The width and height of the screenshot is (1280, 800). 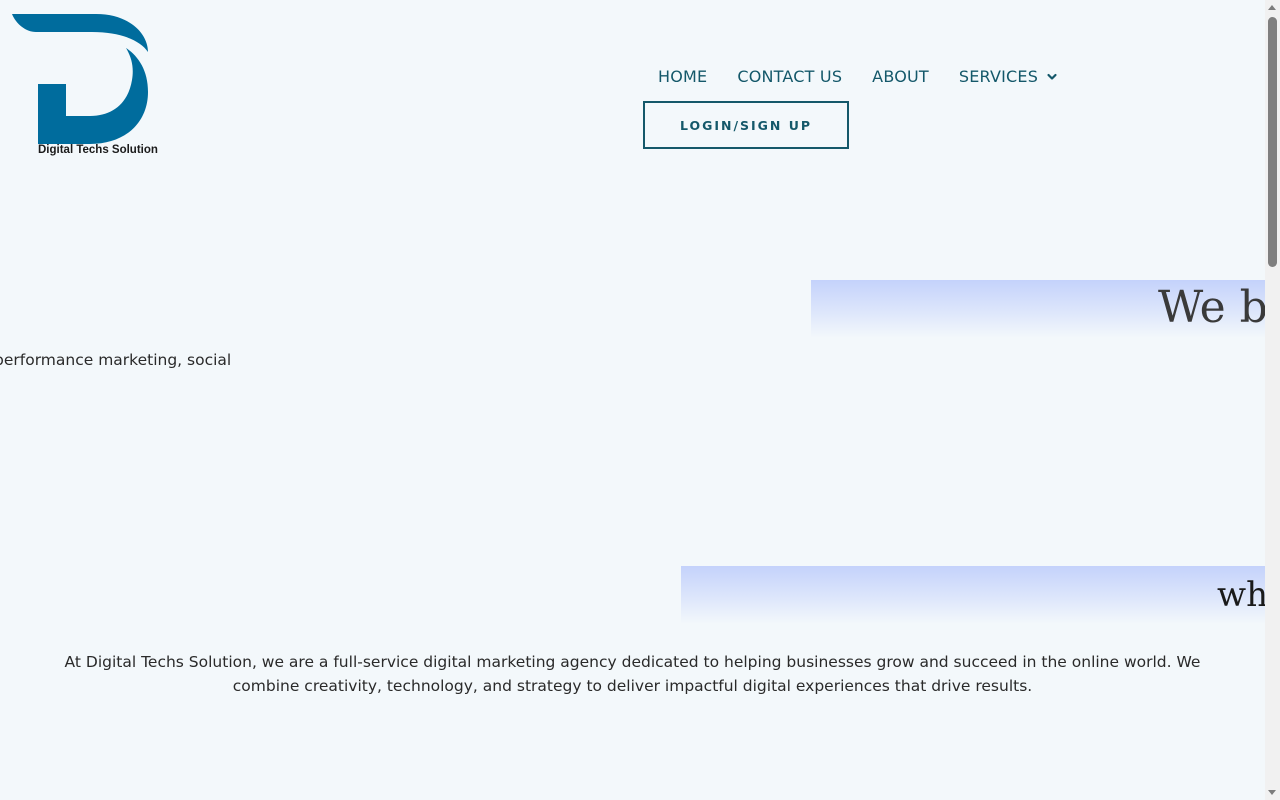 I want to click on scroll-thumb, so click(x=1272, y=142).